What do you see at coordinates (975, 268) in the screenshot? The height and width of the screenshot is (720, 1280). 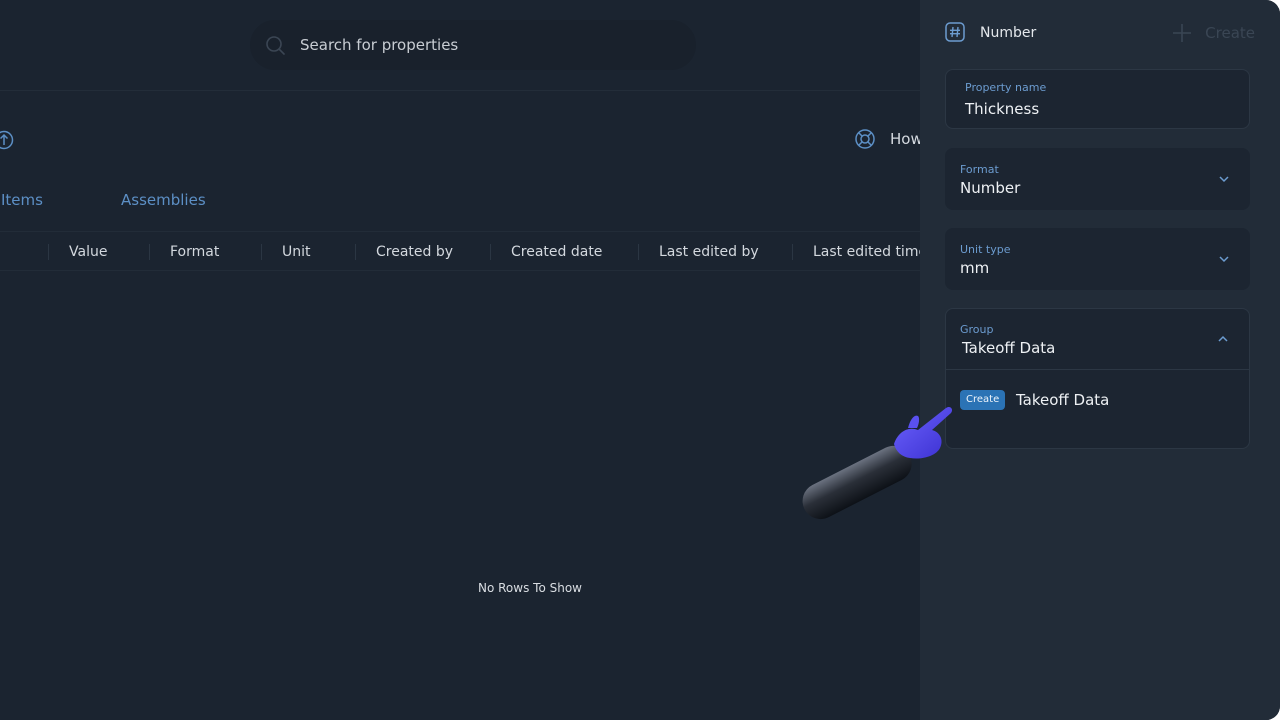 I see `unit-type-value: mm` at bounding box center [975, 268].